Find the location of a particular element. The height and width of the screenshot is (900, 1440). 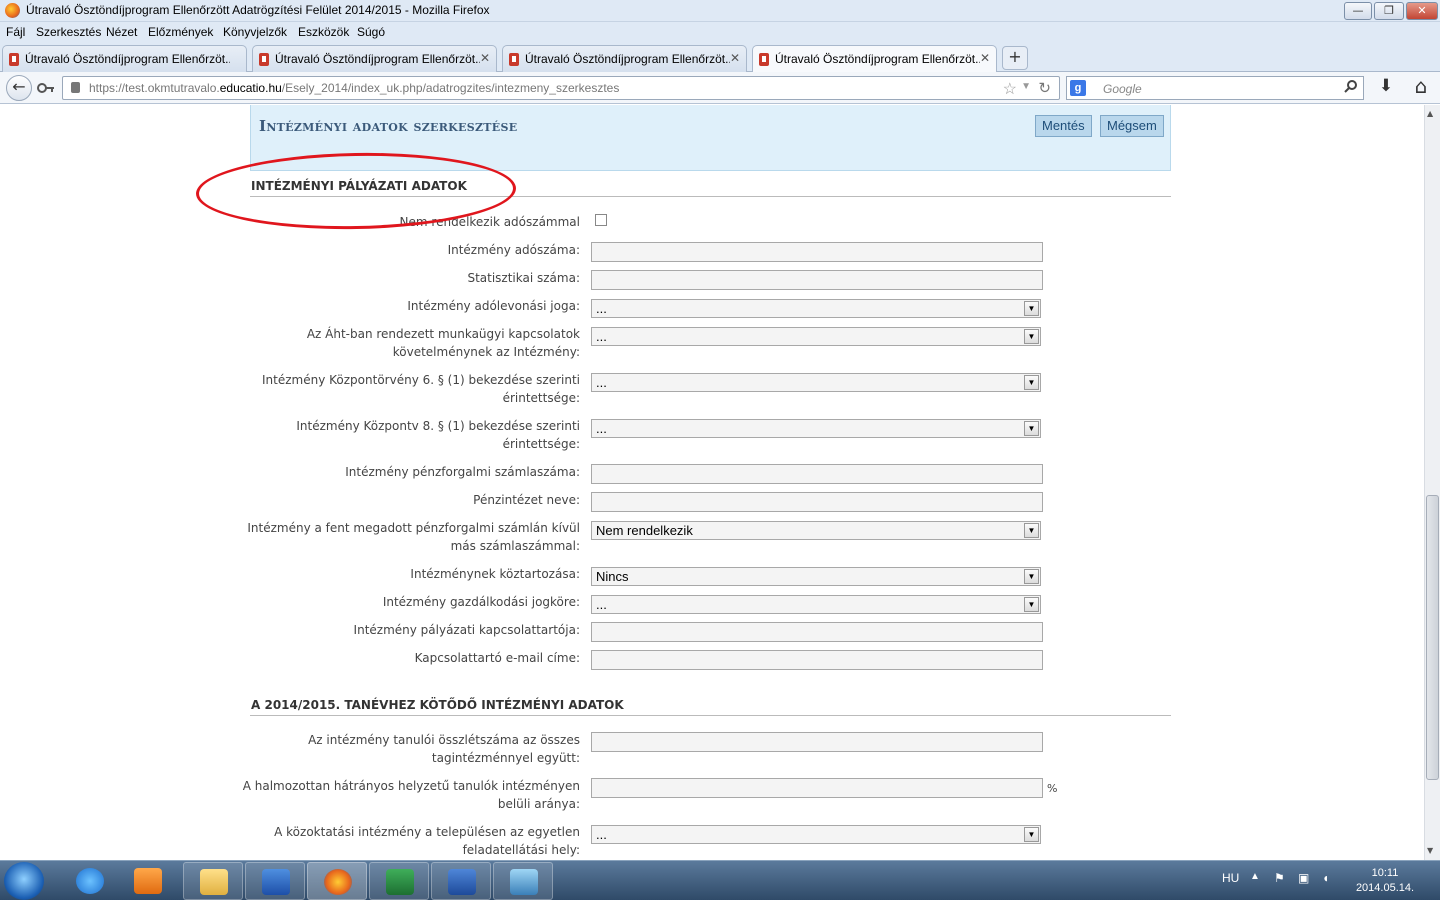

google-icon: g is located at coordinates (1078, 88).